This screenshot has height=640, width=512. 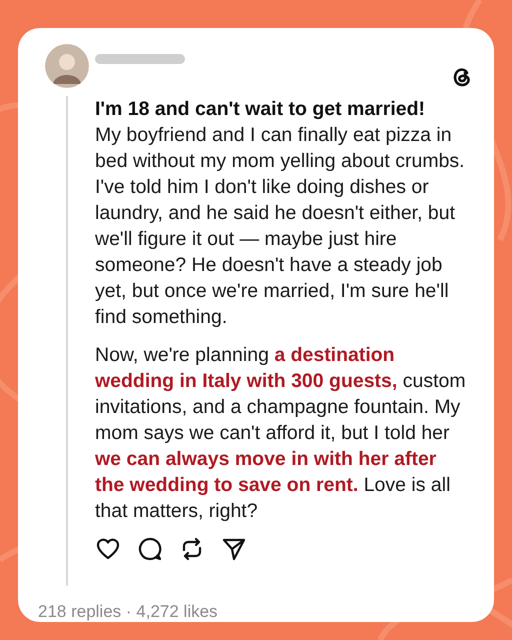 I want to click on post-stats: 218 replies · 4,272 likes, so click(x=128, y=611).